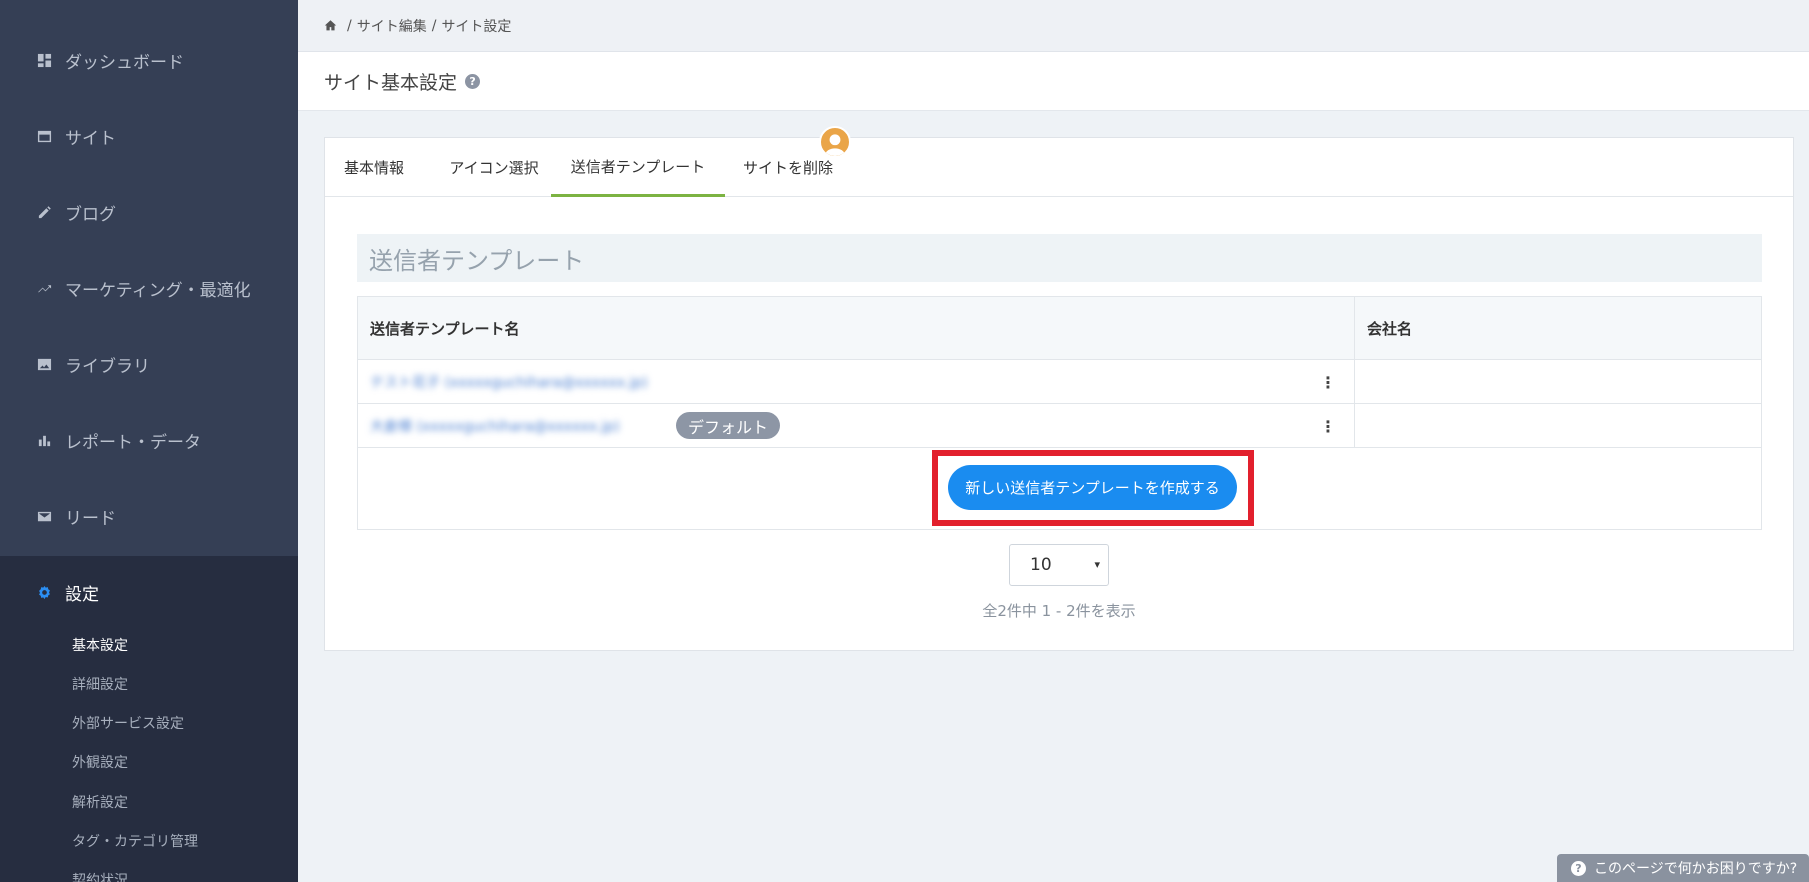  What do you see at coordinates (107, 366) in the screenshot?
I see `sidebar-item-label: ライブラリ` at bounding box center [107, 366].